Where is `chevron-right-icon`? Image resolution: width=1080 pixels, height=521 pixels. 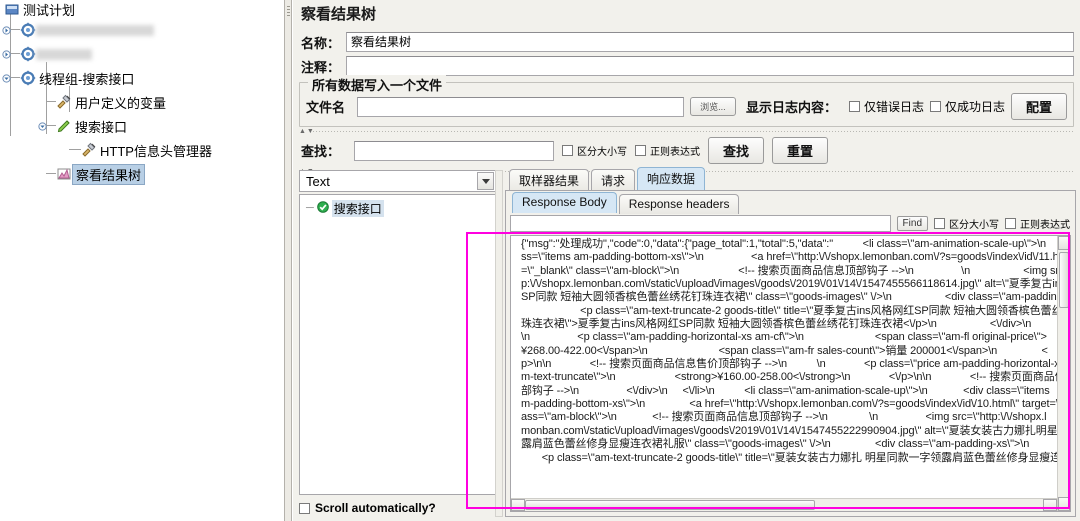 chevron-right-icon is located at coordinates (6, 54).